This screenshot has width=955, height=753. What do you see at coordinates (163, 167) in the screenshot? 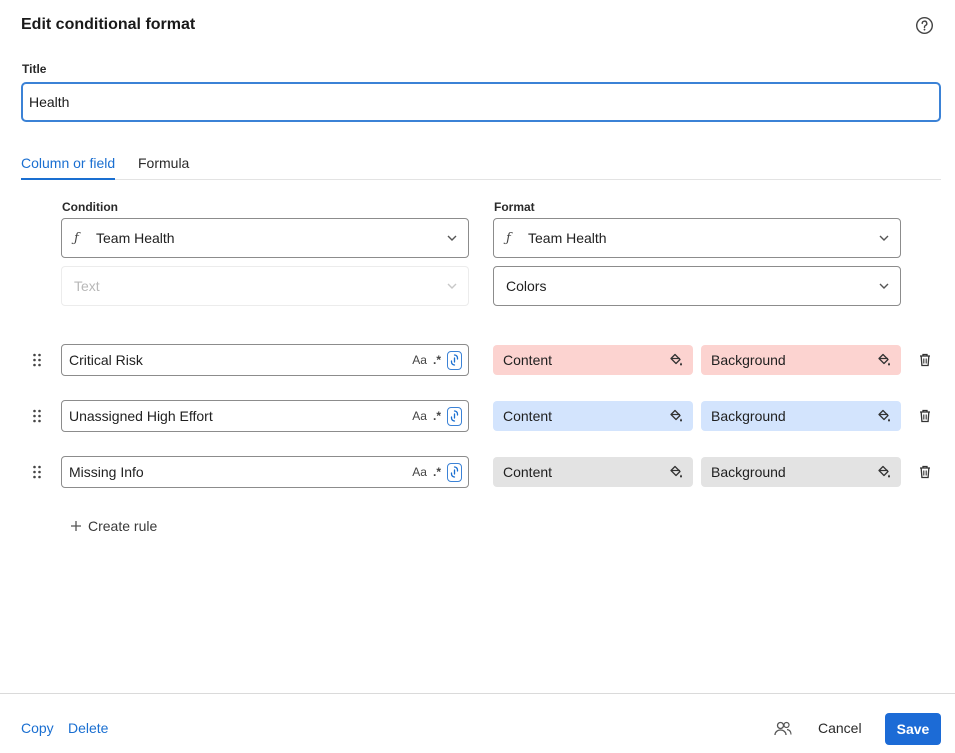
I see `tab-formula: Formula` at bounding box center [163, 167].